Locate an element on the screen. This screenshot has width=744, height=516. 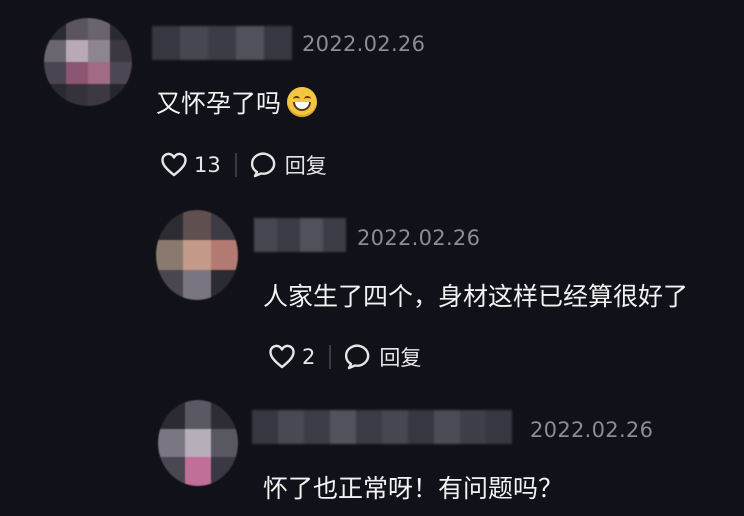
comment-text: 又怀孕了吗 is located at coordinates (237, 102).